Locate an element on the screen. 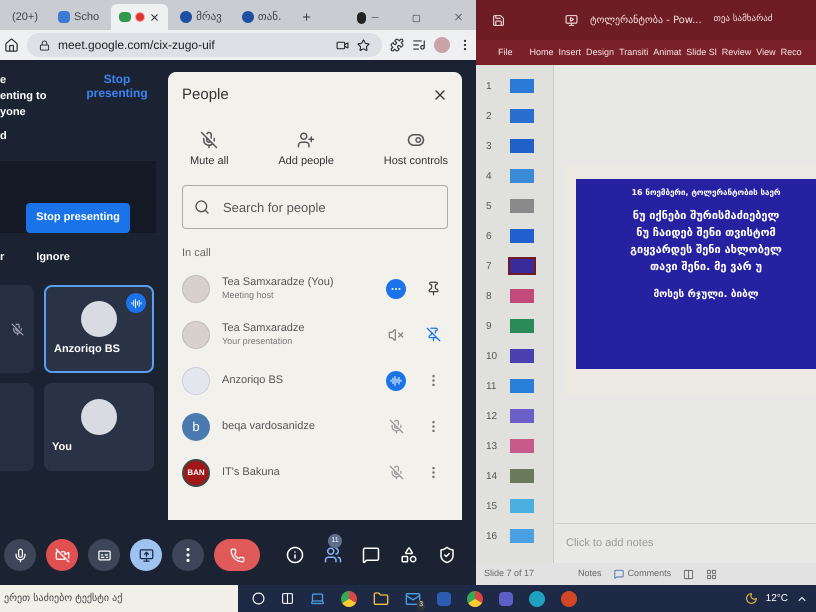  unpin-icon is located at coordinates (433, 334).